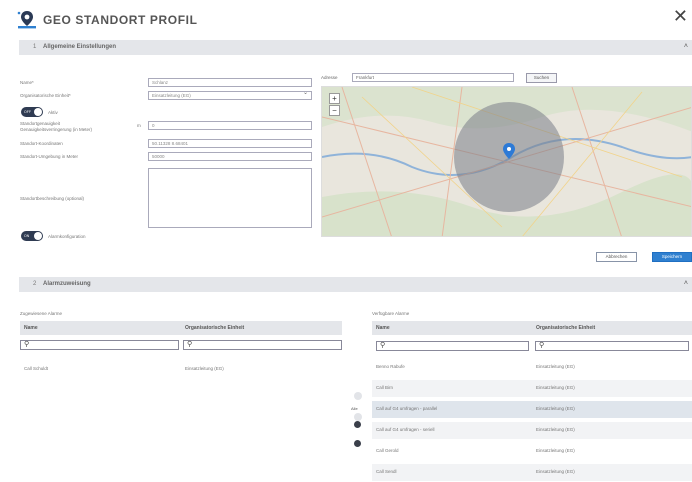 The image size is (692, 482). What do you see at coordinates (230, 156) in the screenshot?
I see `radius-input: 50000` at bounding box center [230, 156].